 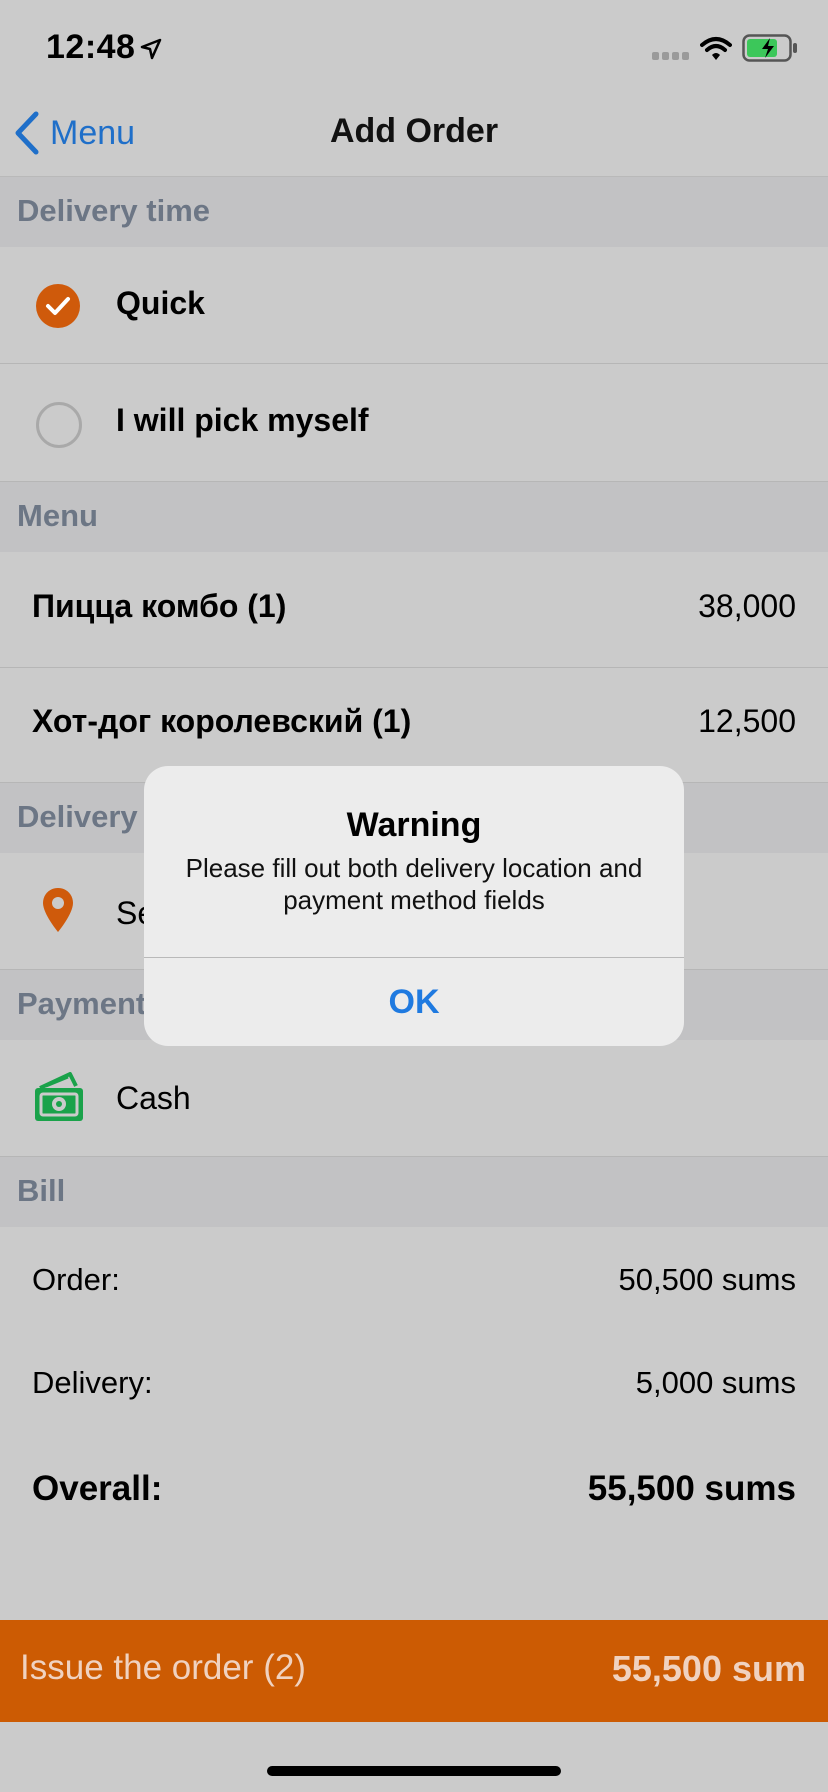 What do you see at coordinates (153, 1098) in the screenshot?
I see `payment-method-label: Cash` at bounding box center [153, 1098].